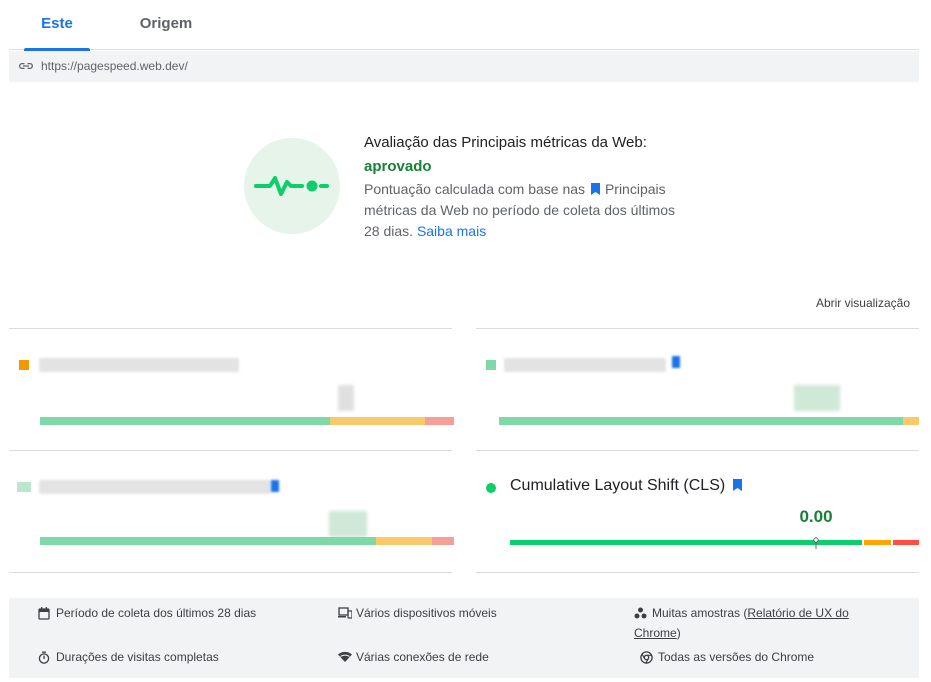 The image size is (931, 682). Describe the element at coordinates (114, 66) in the screenshot. I see `url-text: https://pagespeed.web.dev/` at that location.